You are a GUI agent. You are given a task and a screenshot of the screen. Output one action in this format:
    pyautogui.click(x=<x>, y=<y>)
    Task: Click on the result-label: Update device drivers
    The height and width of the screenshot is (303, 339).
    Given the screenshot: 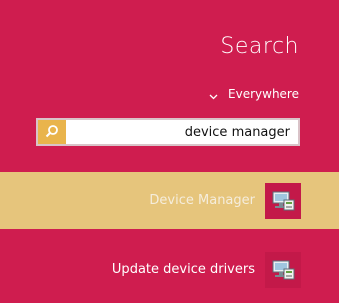 What is the action you would take?
    pyautogui.click(x=183, y=269)
    